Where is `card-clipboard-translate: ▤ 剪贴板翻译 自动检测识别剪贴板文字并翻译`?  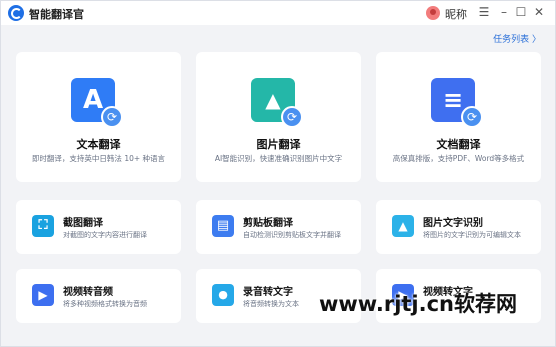 card-clipboard-translate: ▤ 剪贴板翻译 自动检测识别剪贴板文字并翻译 is located at coordinates (278, 227).